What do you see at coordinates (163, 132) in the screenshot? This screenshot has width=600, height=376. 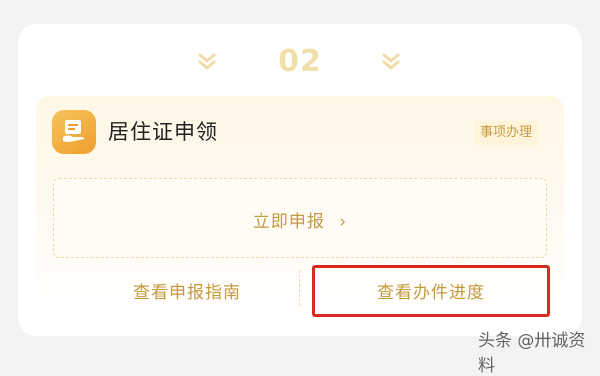 I see `service-title: 居住证申领` at bounding box center [163, 132].